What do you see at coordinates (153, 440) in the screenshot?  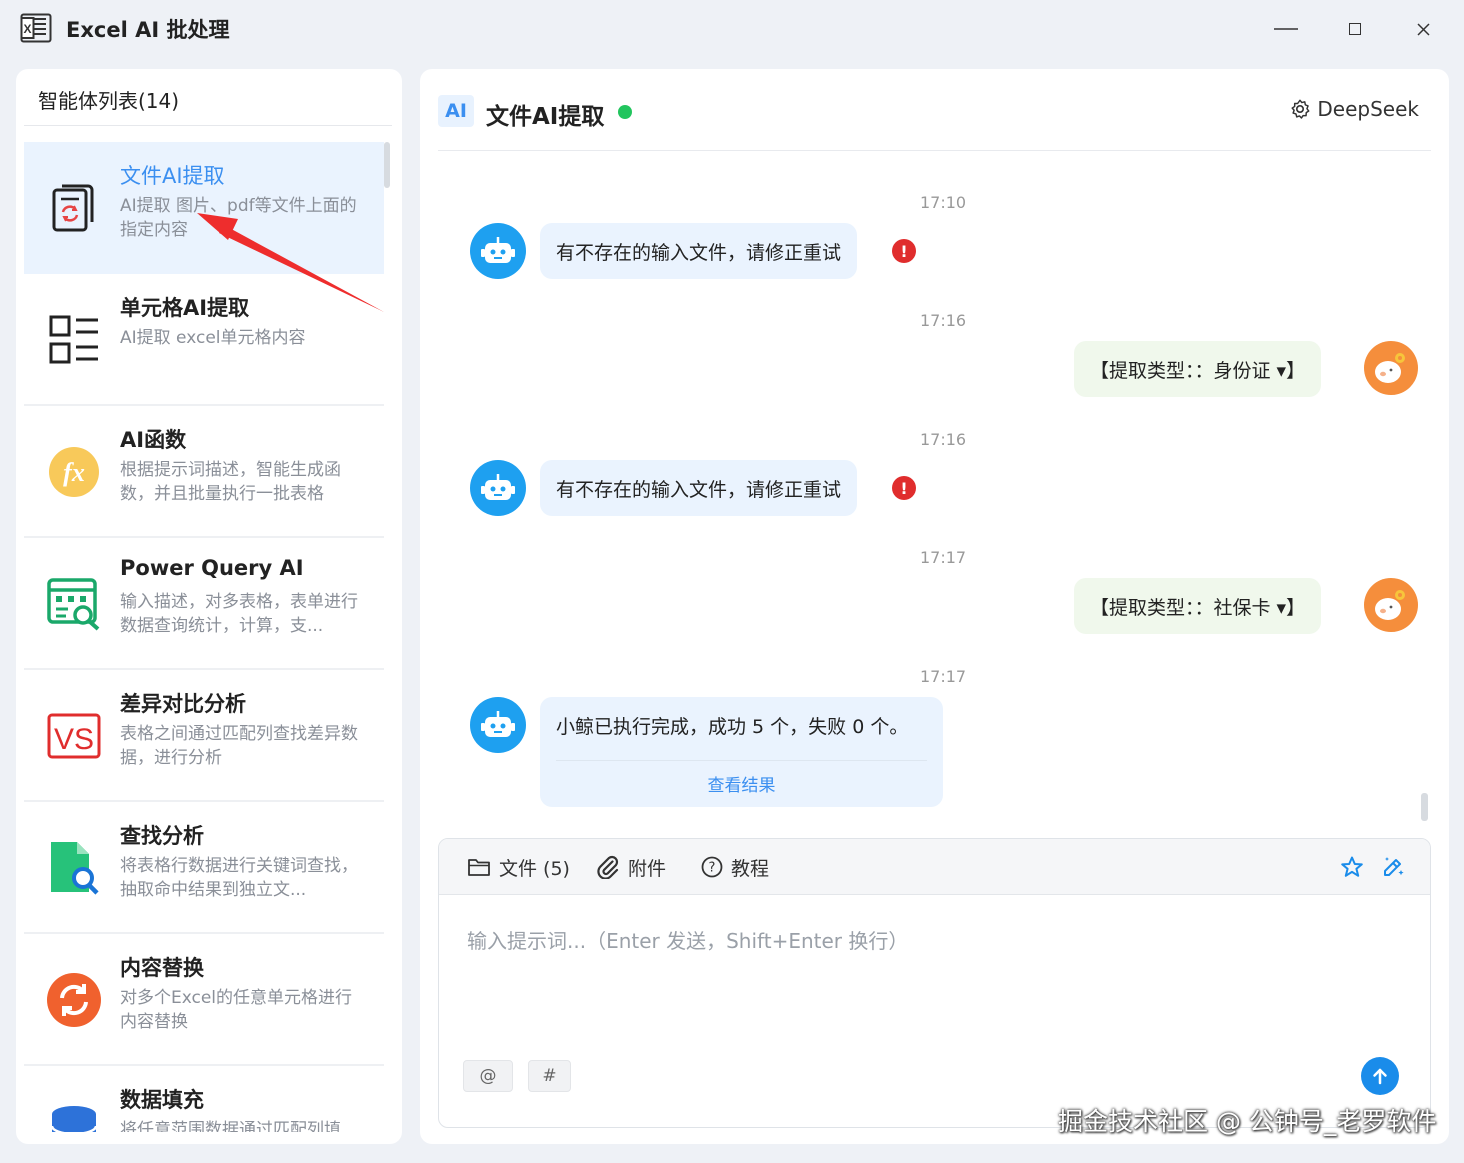 I see `agent-title: AI函数` at bounding box center [153, 440].